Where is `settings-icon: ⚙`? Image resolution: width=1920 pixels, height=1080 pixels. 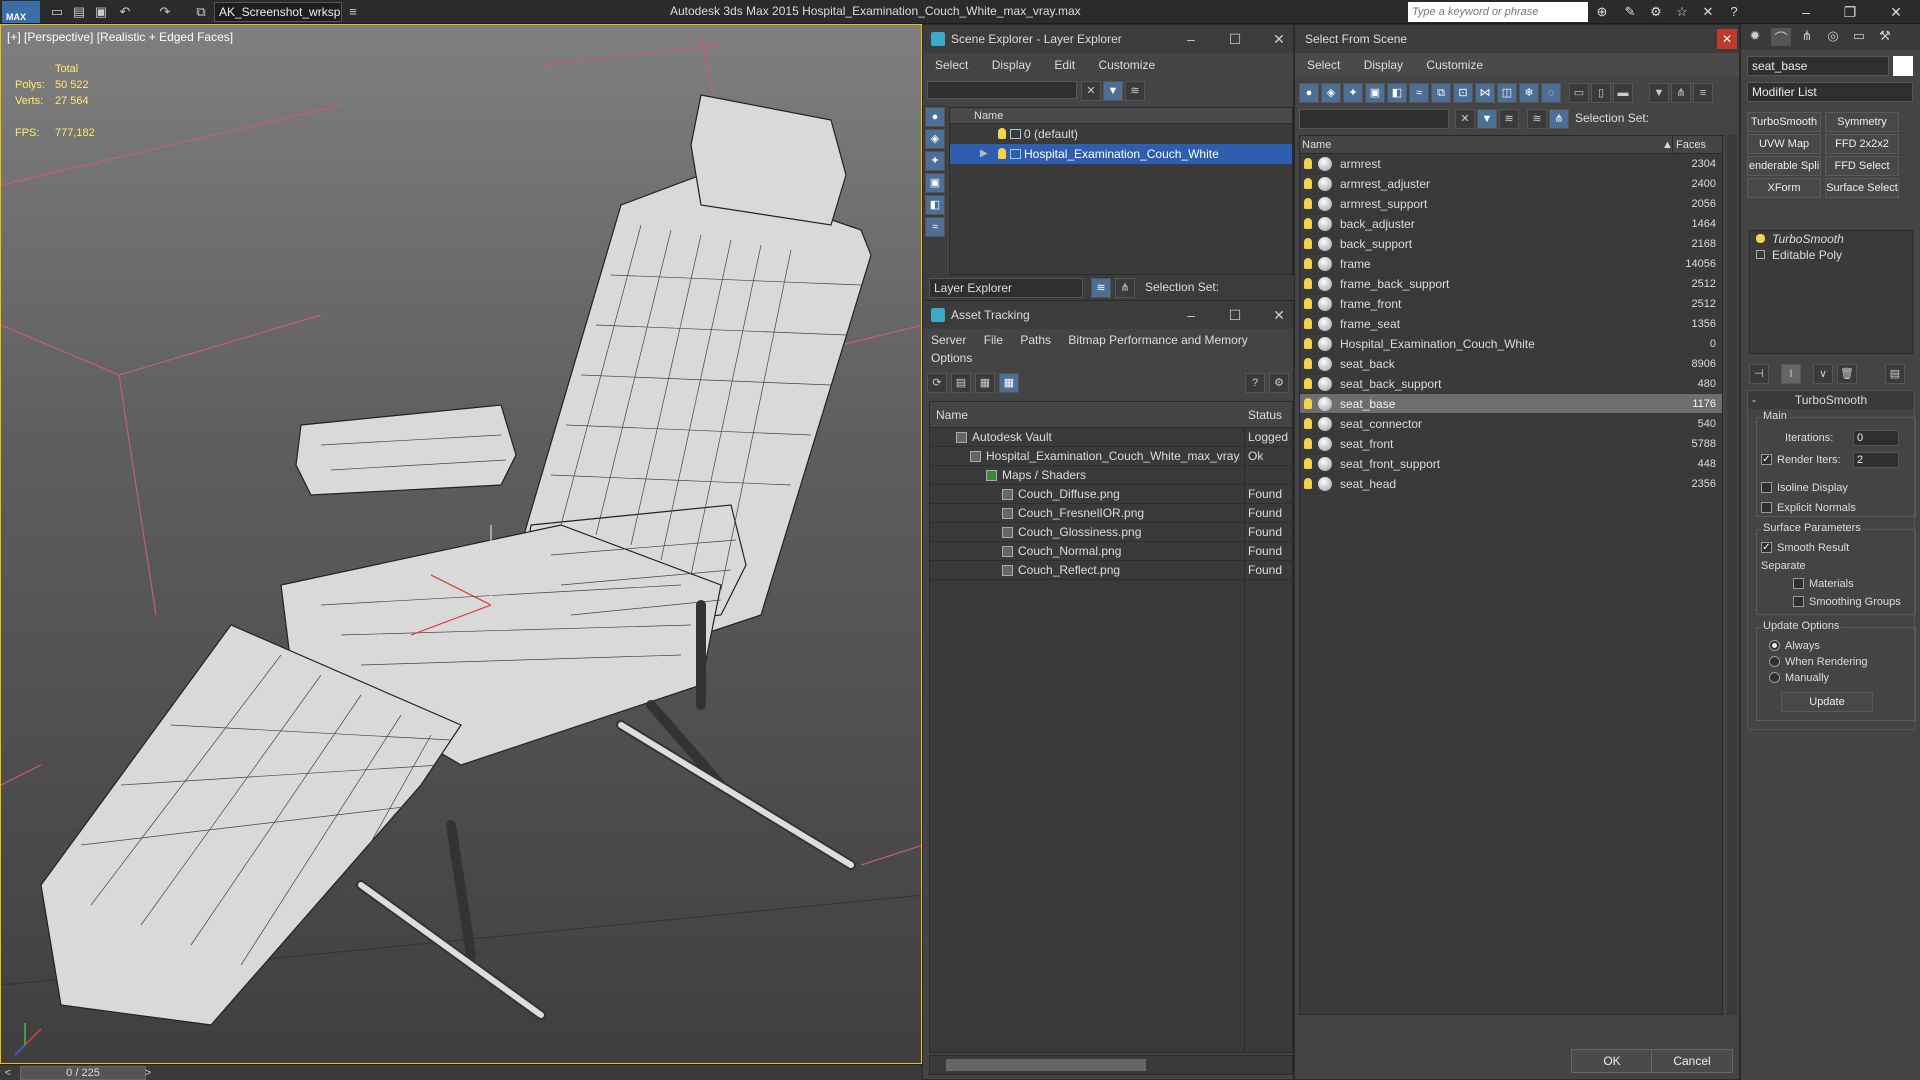 settings-icon: ⚙ is located at coordinates (1279, 383).